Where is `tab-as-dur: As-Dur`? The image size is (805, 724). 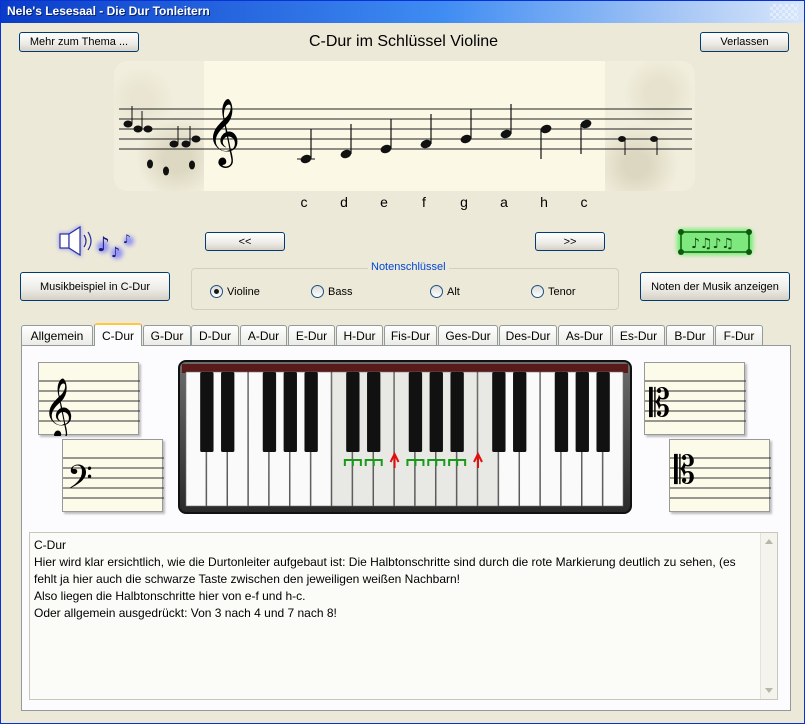
tab-as-dur: As-Dur is located at coordinates (584, 335).